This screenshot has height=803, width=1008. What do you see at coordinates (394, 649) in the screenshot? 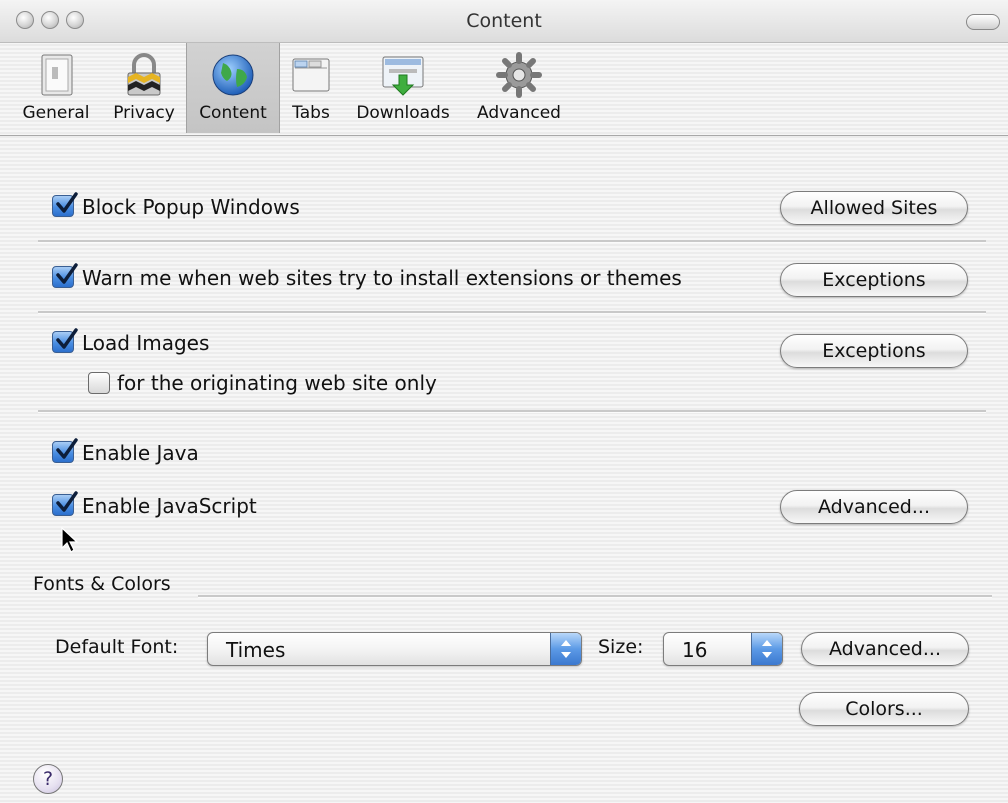
I see `default-font-select: Times` at bounding box center [394, 649].